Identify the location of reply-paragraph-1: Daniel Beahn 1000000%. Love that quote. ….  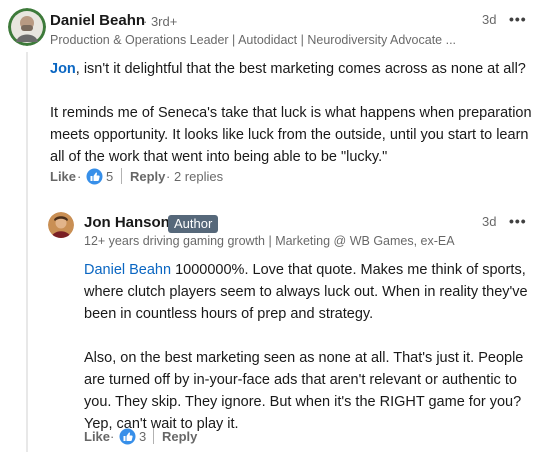
(310, 292).